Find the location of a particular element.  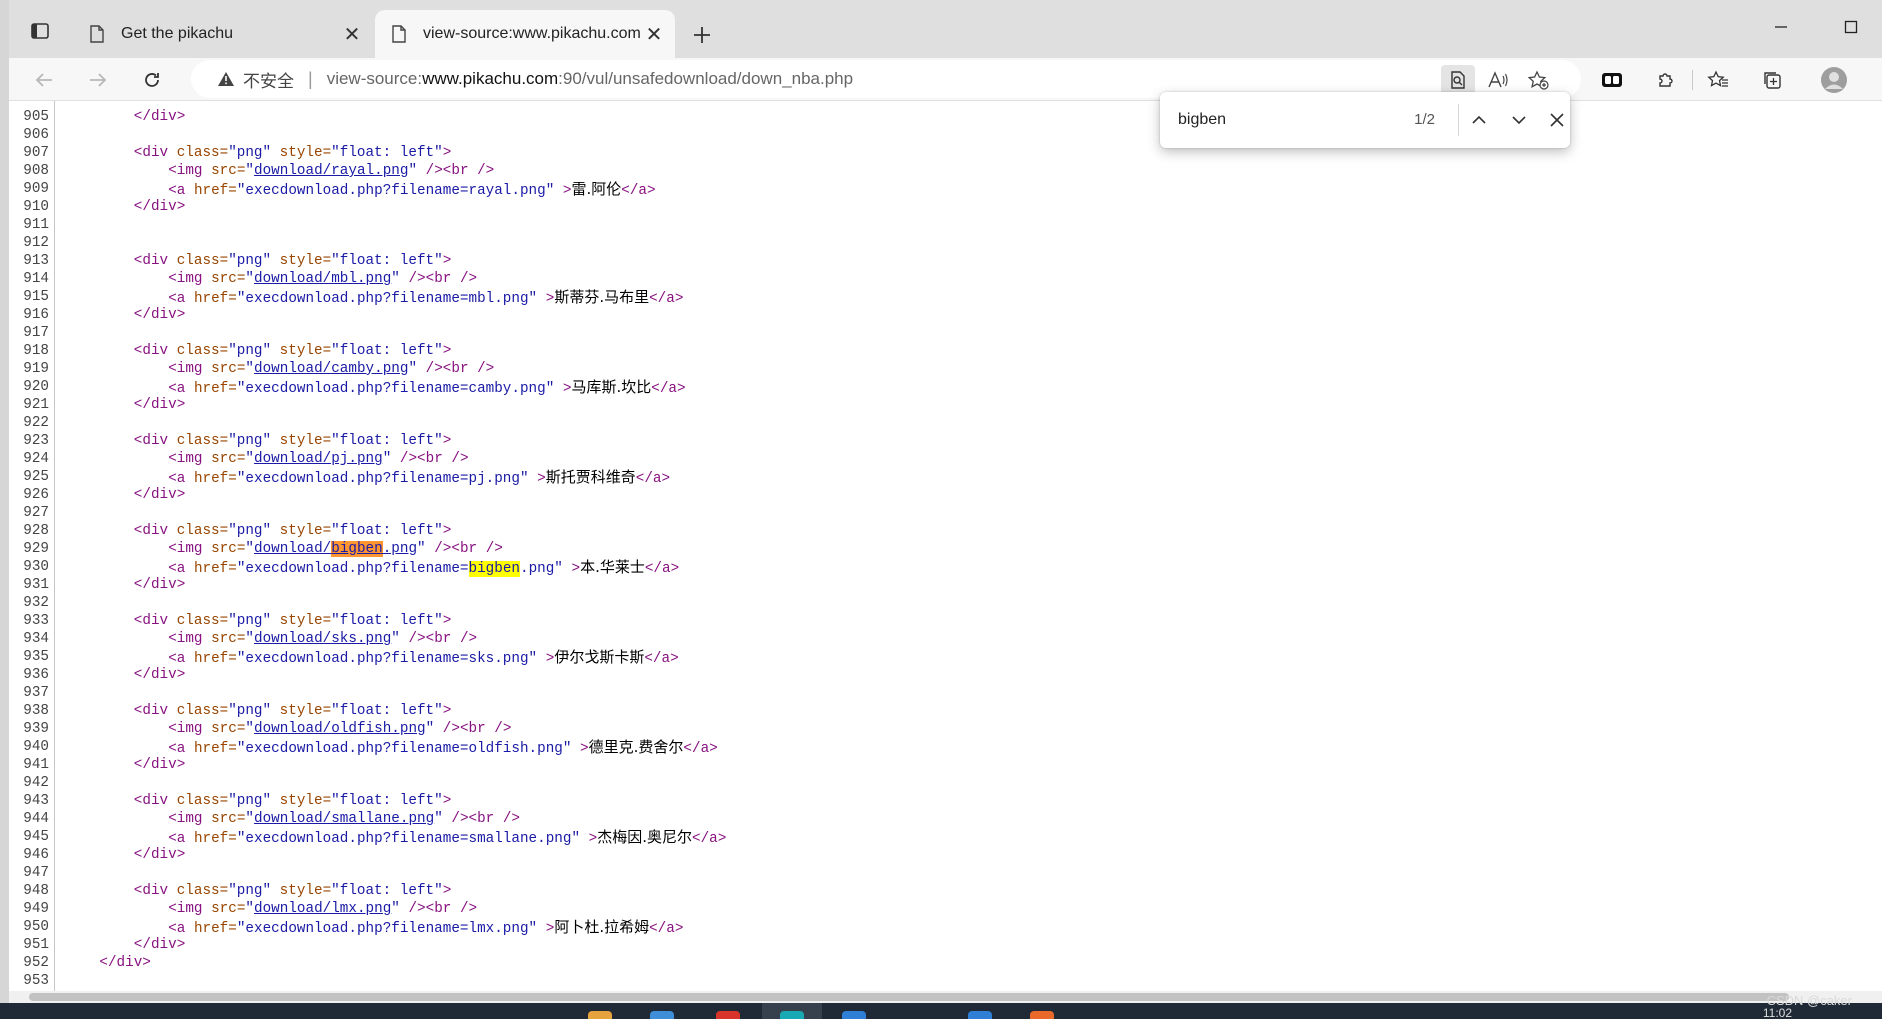

taskbar-edge-icon is located at coordinates (792, 1015).